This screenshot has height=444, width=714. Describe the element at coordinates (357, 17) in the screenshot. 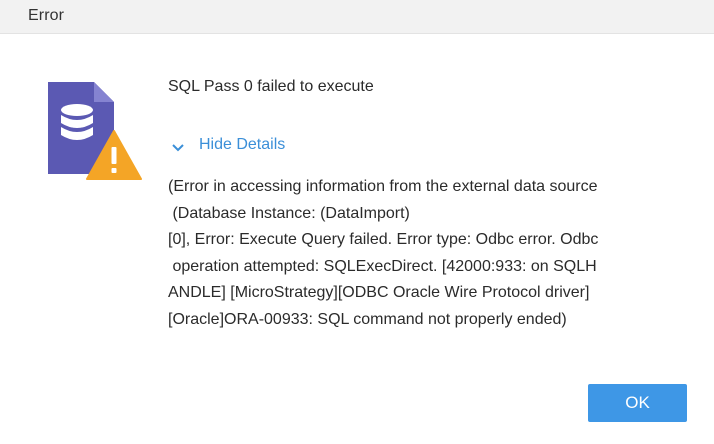

I see `dialog-titlebar: Error` at that location.